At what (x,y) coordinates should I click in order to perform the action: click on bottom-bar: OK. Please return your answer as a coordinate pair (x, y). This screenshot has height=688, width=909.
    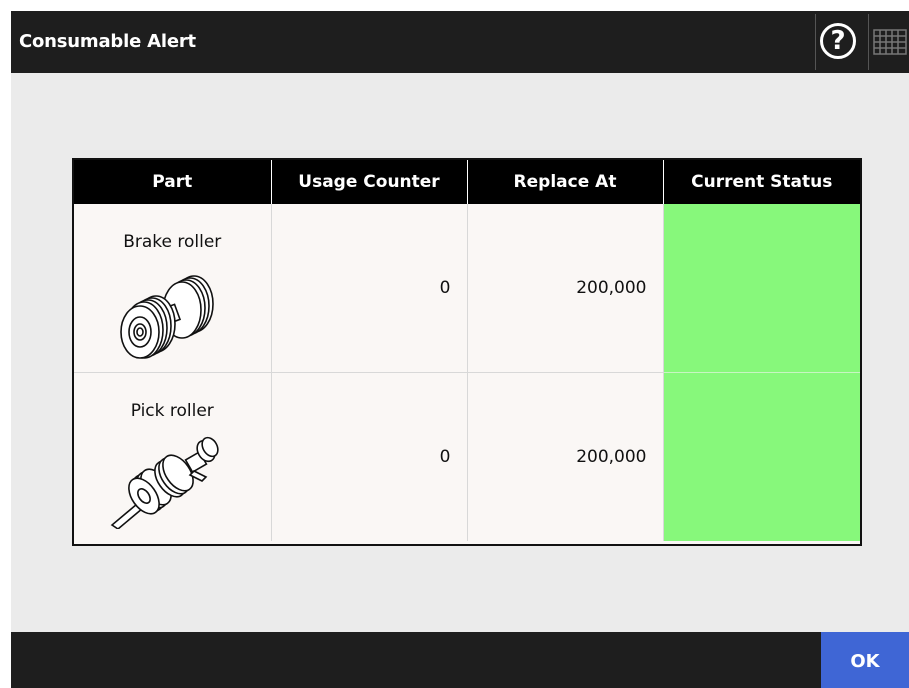
    Looking at the image, I should click on (460, 660).